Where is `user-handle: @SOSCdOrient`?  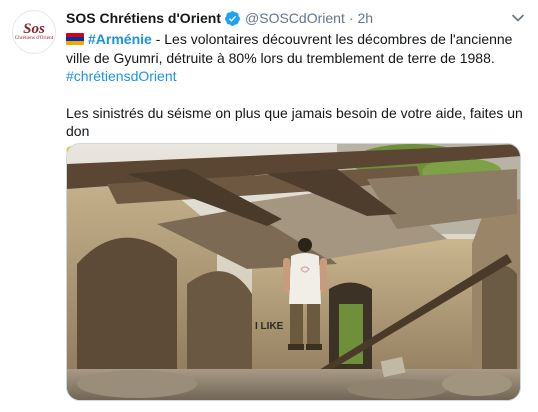
user-handle: @SOSCdOrient is located at coordinates (295, 18).